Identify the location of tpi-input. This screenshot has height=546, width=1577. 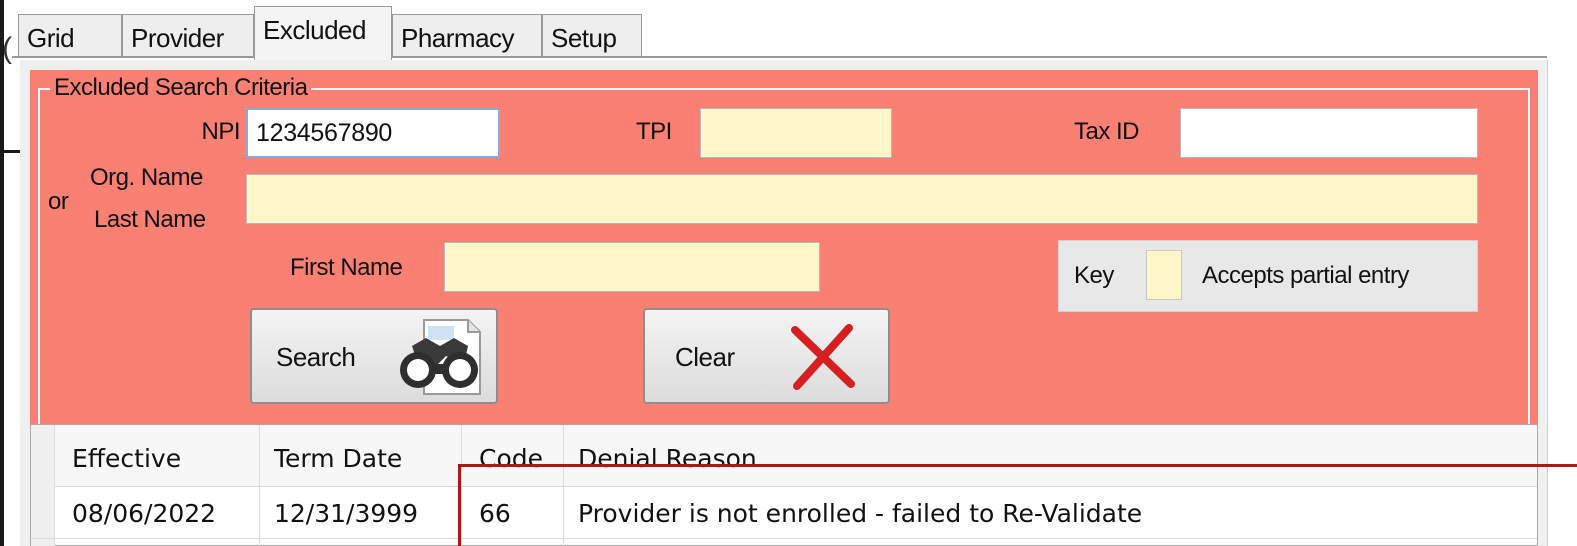
(796, 133).